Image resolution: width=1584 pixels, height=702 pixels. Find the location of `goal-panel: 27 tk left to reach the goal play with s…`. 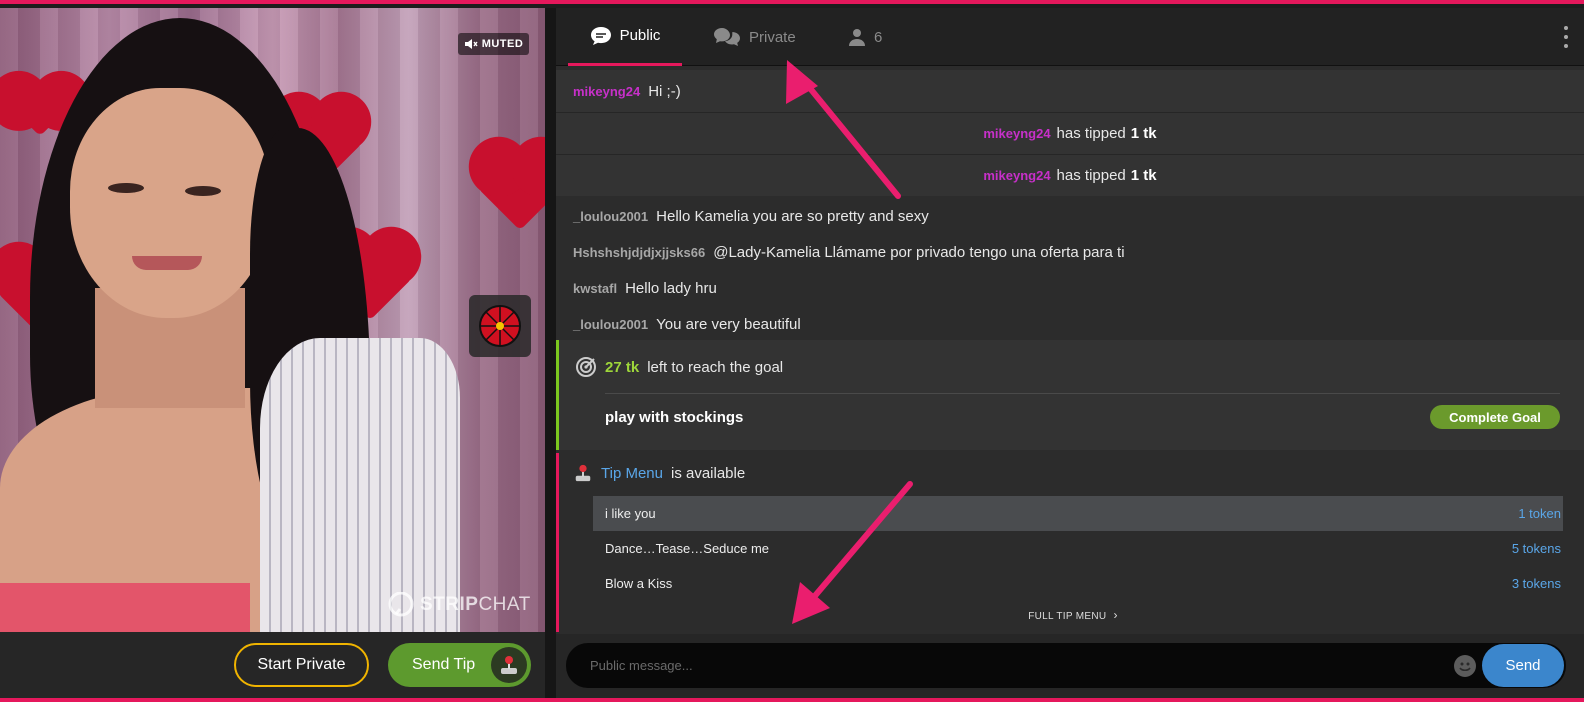

goal-panel: 27 tk left to reach the goal play with s… is located at coordinates (1070, 395).